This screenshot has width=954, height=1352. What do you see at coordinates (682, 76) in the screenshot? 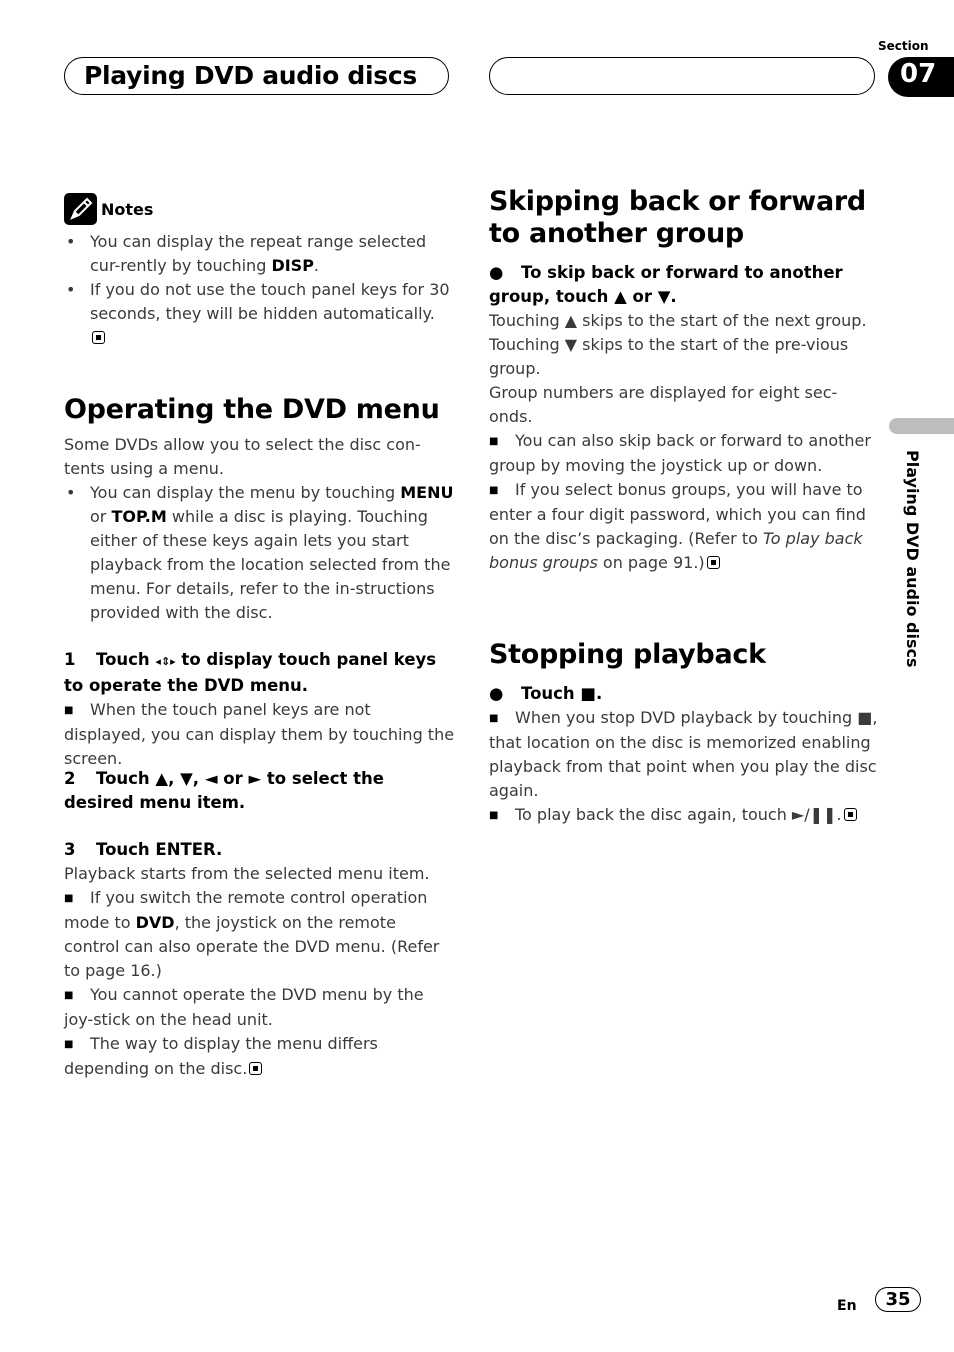
I see `header-blank-banner` at bounding box center [682, 76].